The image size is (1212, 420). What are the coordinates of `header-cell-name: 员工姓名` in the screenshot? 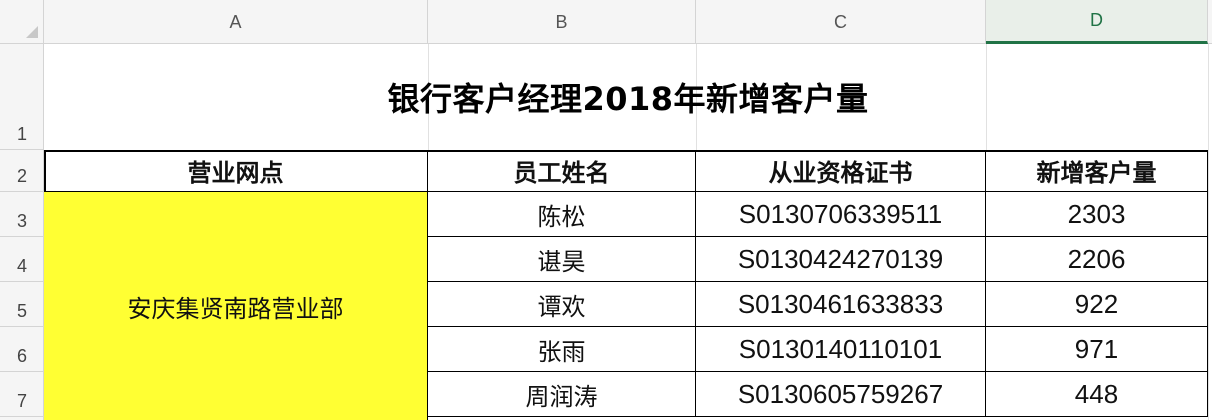 It's located at (562, 171).